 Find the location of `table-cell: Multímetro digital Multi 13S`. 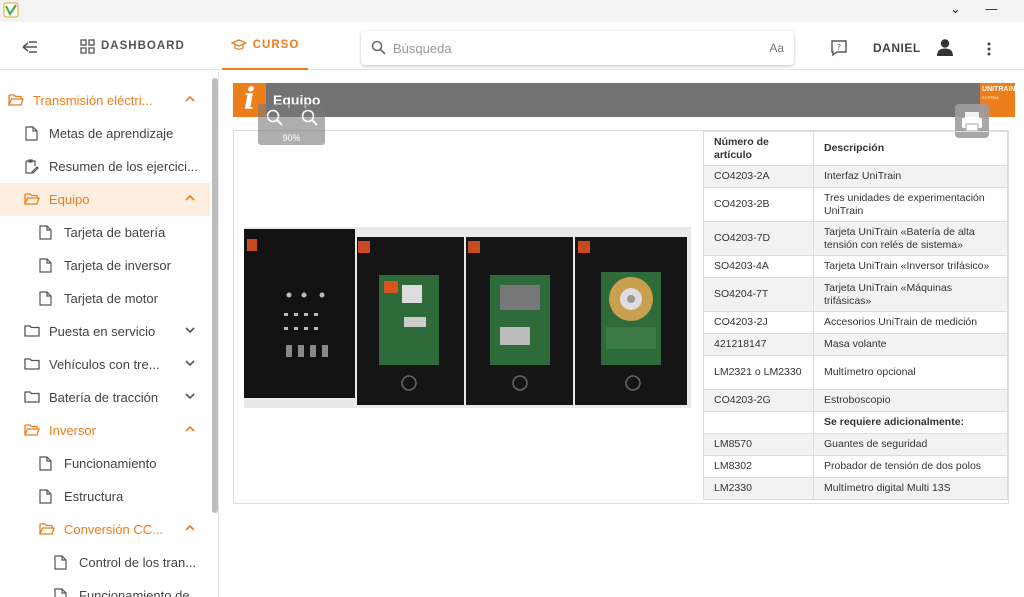

table-cell: Multímetro digital Multi 13S is located at coordinates (910, 488).